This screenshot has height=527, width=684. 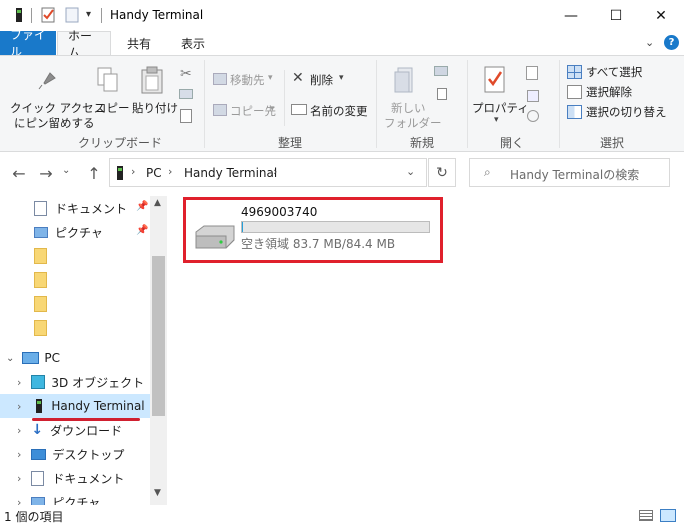 What do you see at coordinates (154, 173) in the screenshot?
I see `breadcrumb-pc: PC` at bounding box center [154, 173].